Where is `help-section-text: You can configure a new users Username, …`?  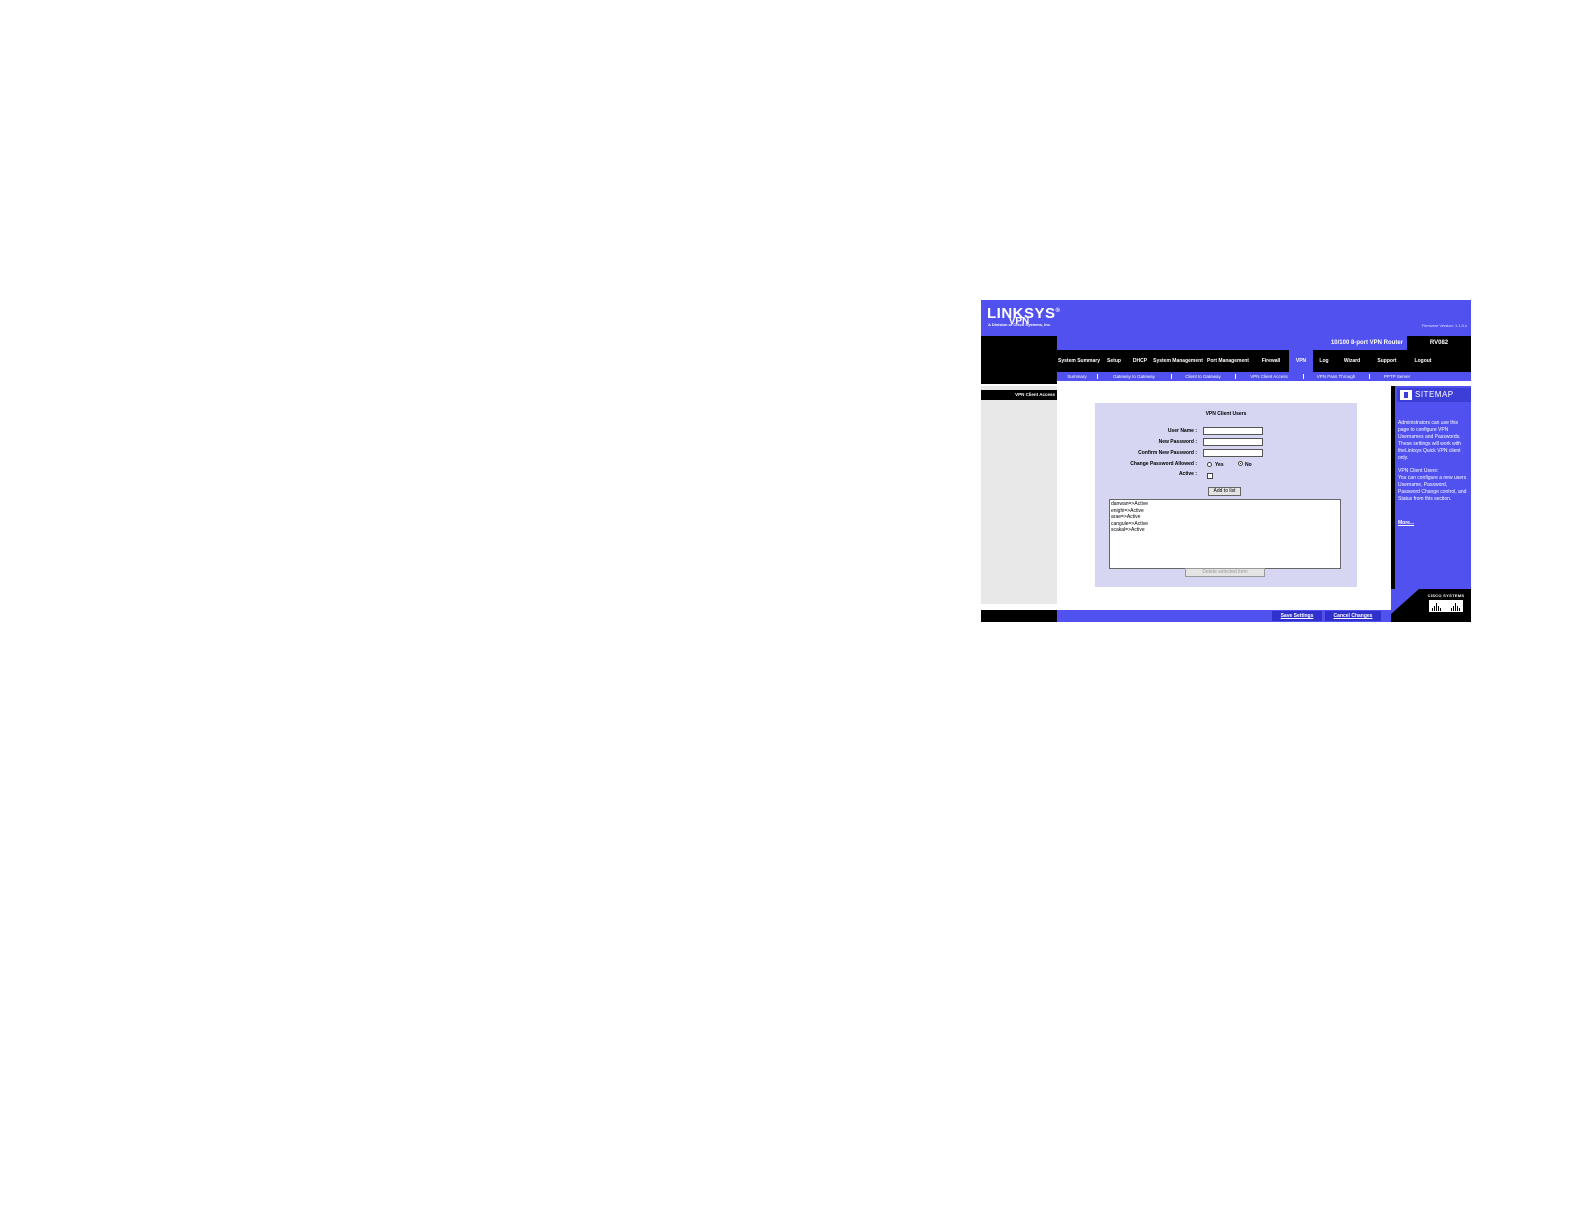 help-section-text: You can configure a new users Username, … is located at coordinates (1432, 488).